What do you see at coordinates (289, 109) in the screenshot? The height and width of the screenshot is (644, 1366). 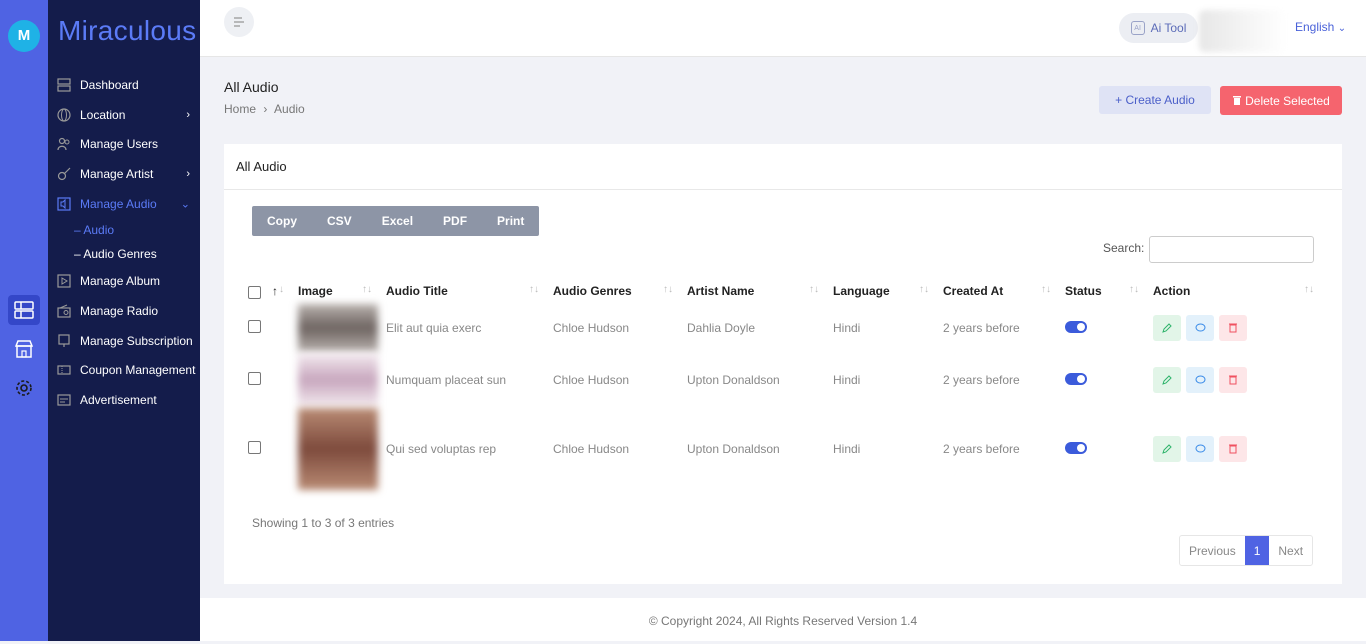 I see `breadcrumb-current: Audio` at bounding box center [289, 109].